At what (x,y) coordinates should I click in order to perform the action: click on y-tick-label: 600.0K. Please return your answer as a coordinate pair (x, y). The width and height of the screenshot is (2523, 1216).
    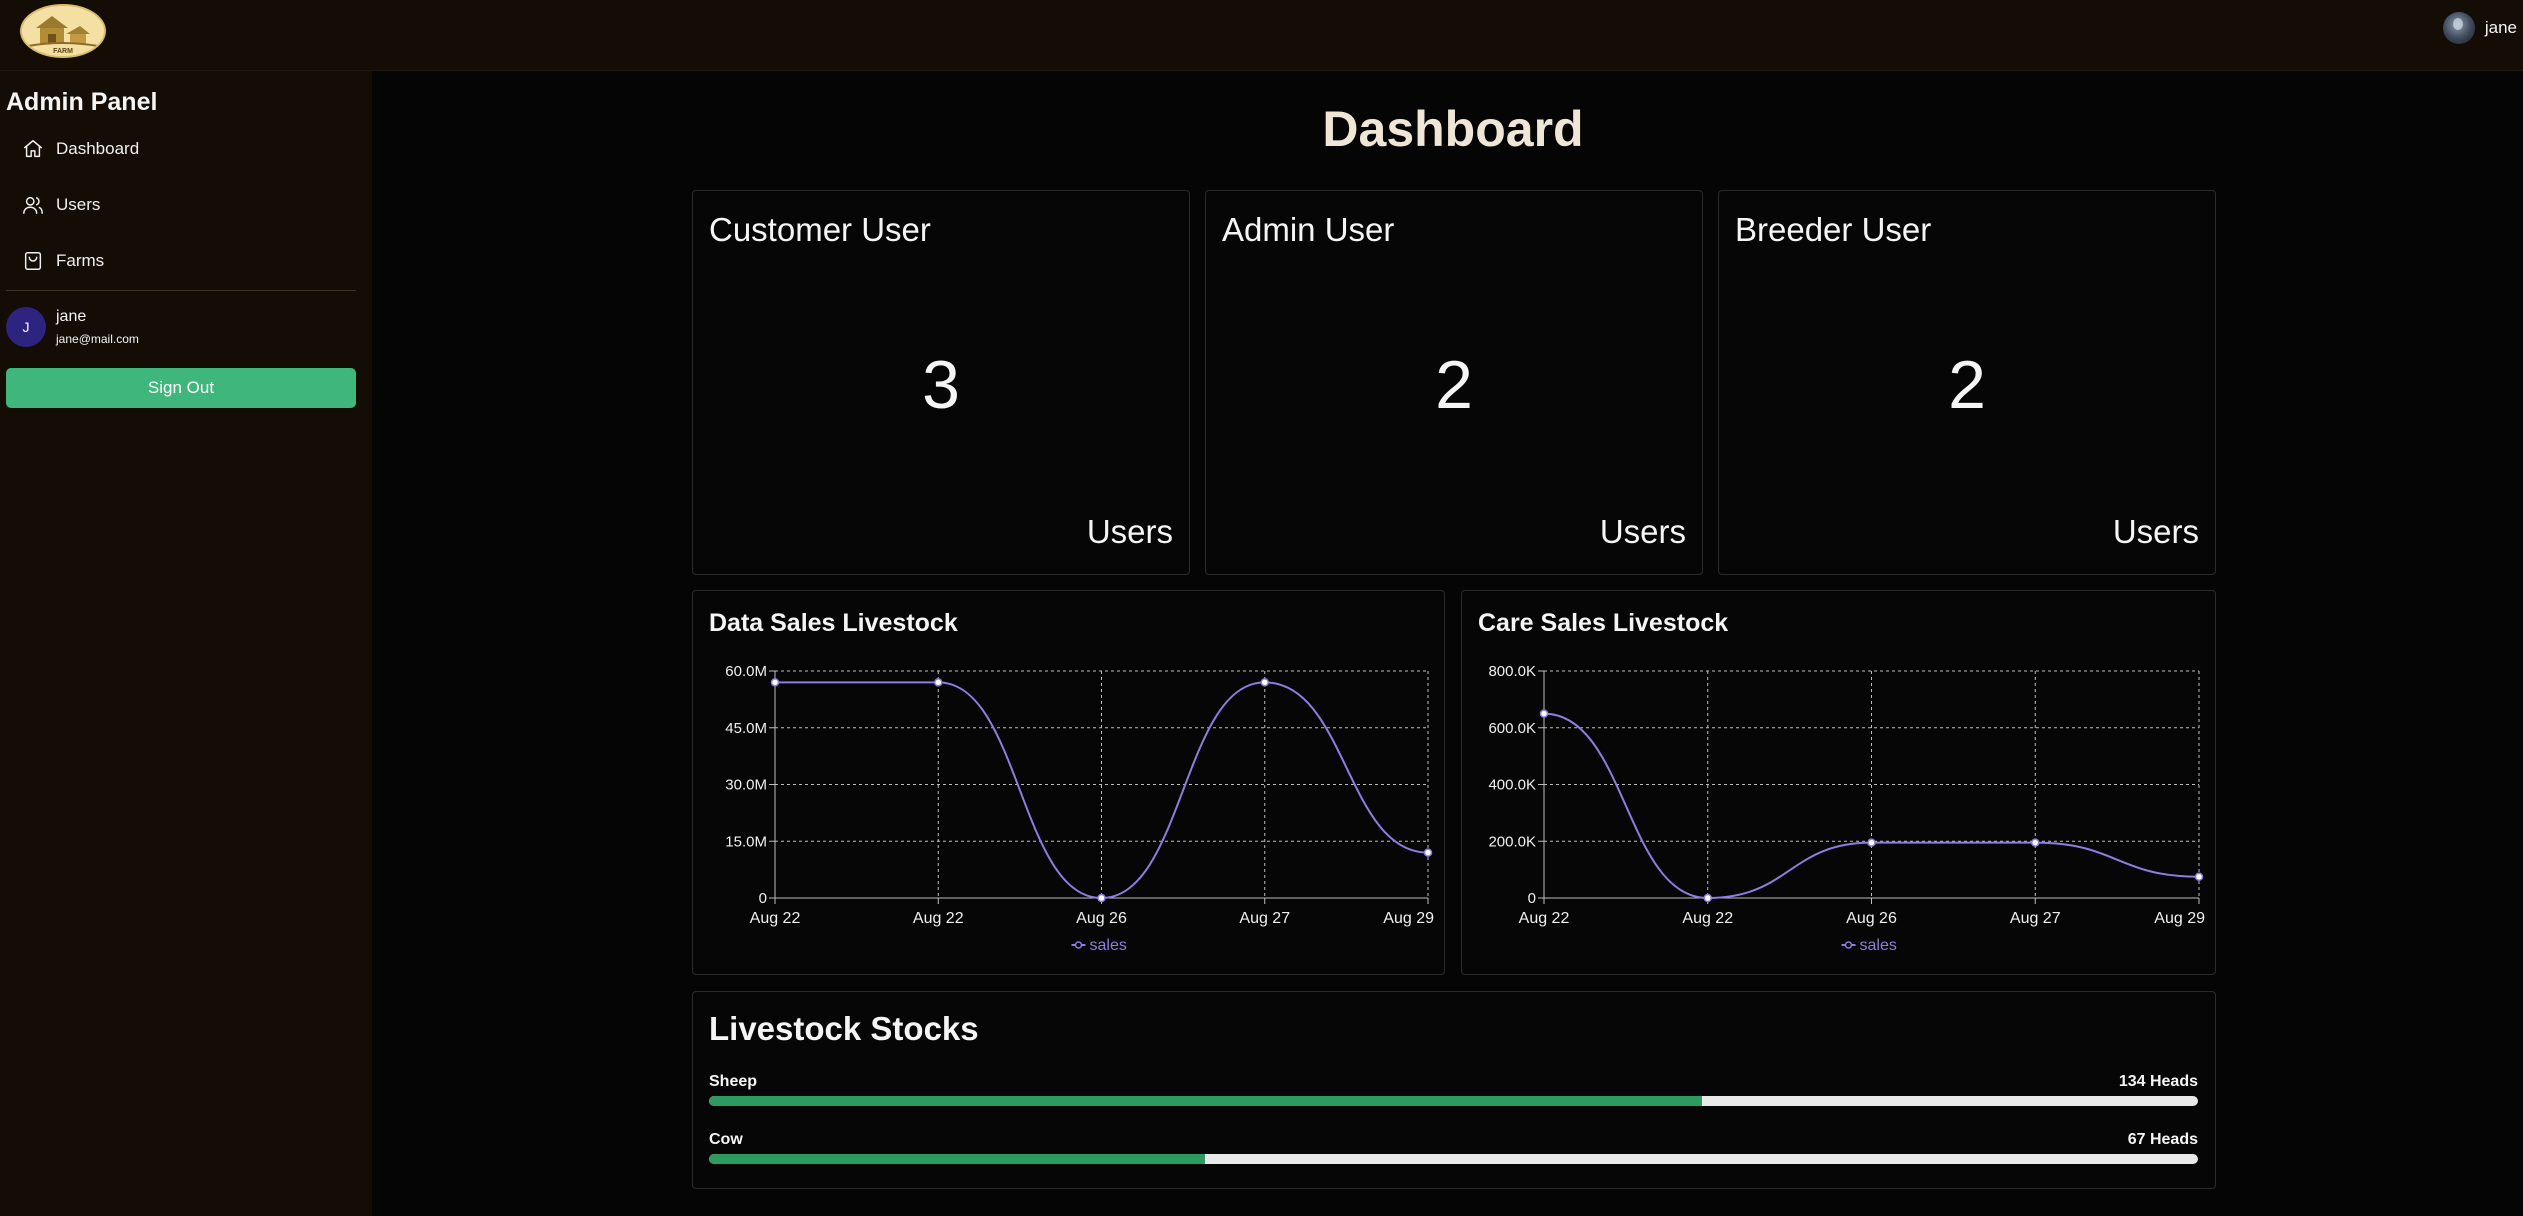
    Looking at the image, I should click on (1512, 728).